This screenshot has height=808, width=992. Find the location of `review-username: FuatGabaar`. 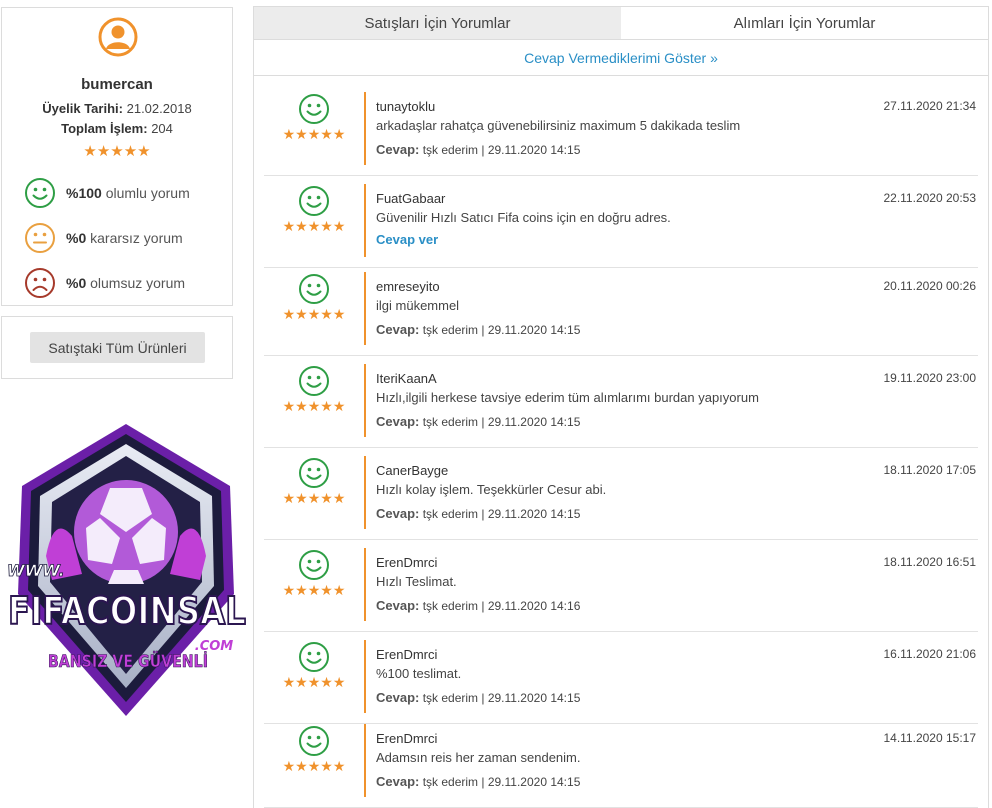

review-username: FuatGabaar is located at coordinates (411, 198).